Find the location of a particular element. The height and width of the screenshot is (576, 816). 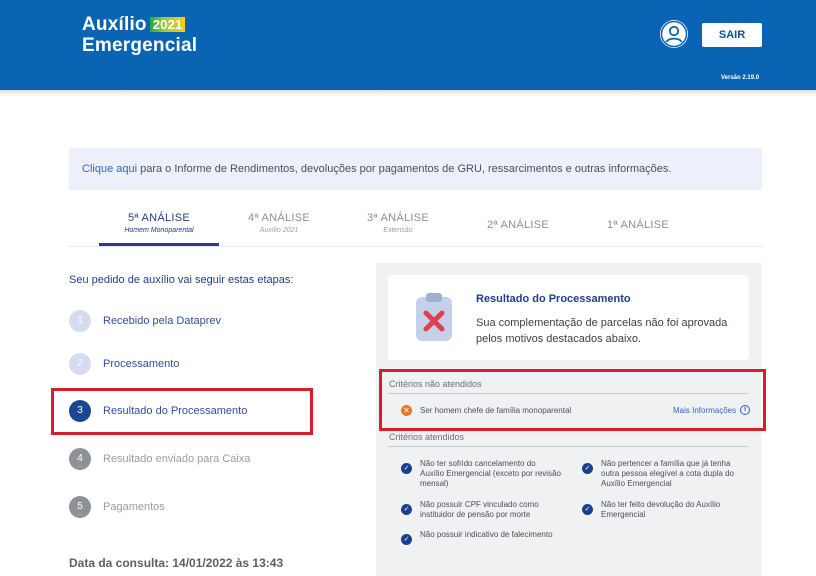

consult-date: Data da consulta: 14/01/2022 às 13:43 is located at coordinates (176, 563).